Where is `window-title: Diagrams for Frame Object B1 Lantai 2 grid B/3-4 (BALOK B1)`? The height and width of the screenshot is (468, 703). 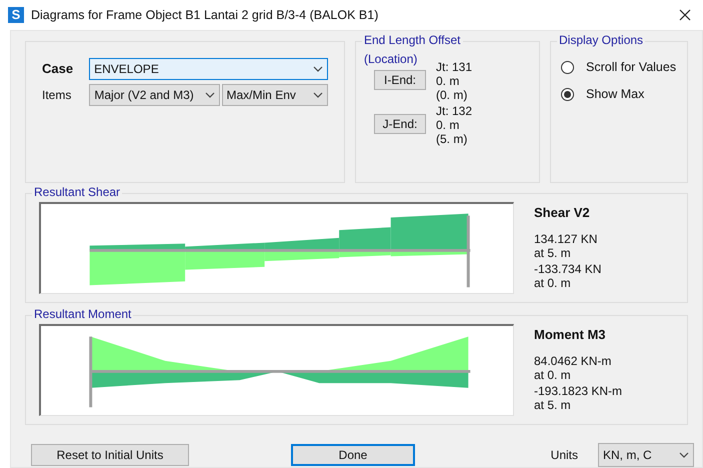
window-title: Diagrams for Frame Object B1 Lantai 2 grid B/3-4 (BALOK B1) is located at coordinates (204, 15).